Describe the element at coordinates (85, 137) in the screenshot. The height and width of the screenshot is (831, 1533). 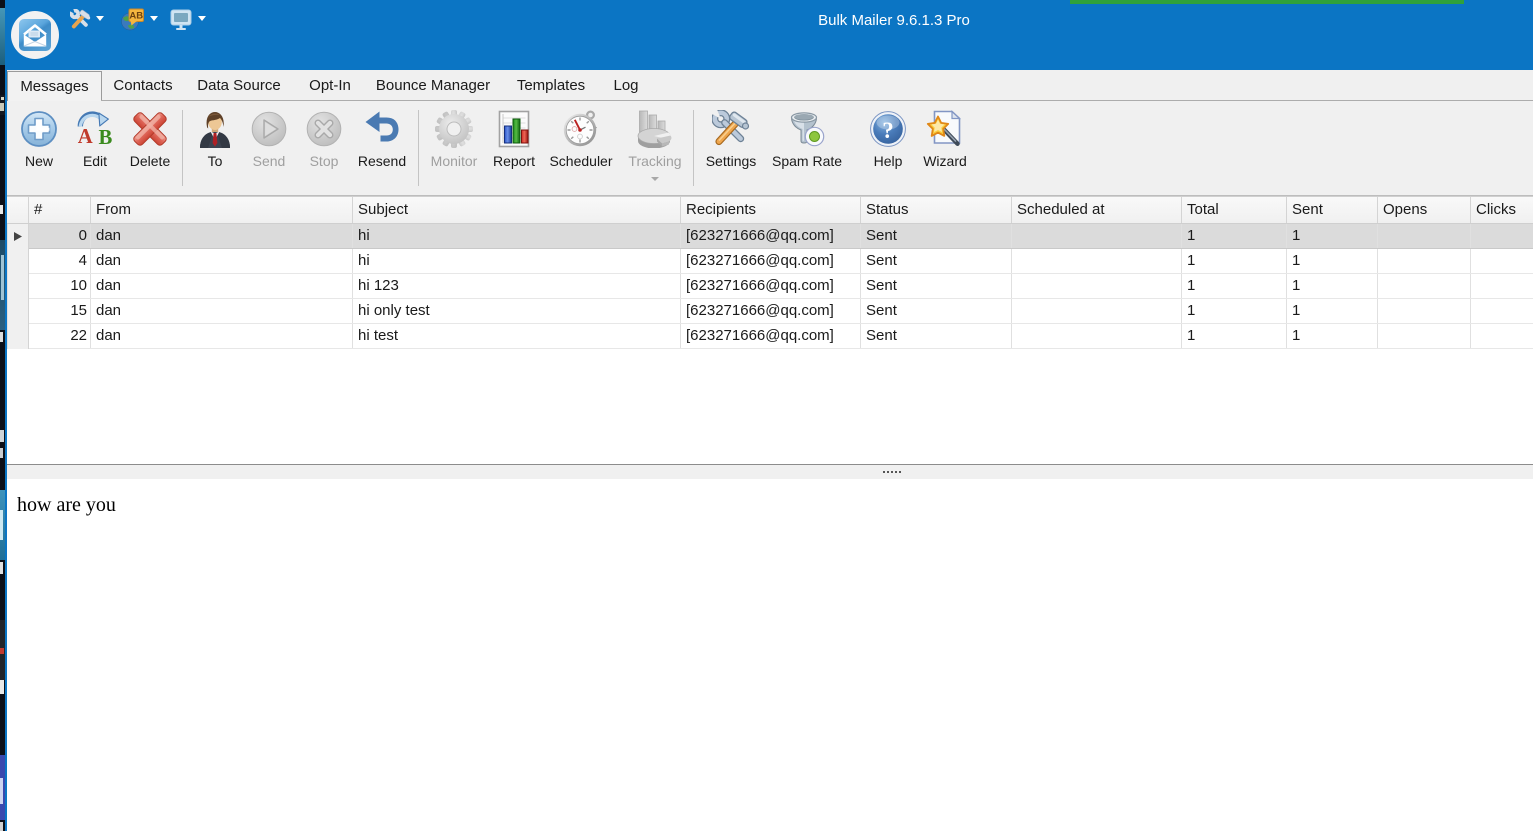
I see `svg-text: A` at that location.